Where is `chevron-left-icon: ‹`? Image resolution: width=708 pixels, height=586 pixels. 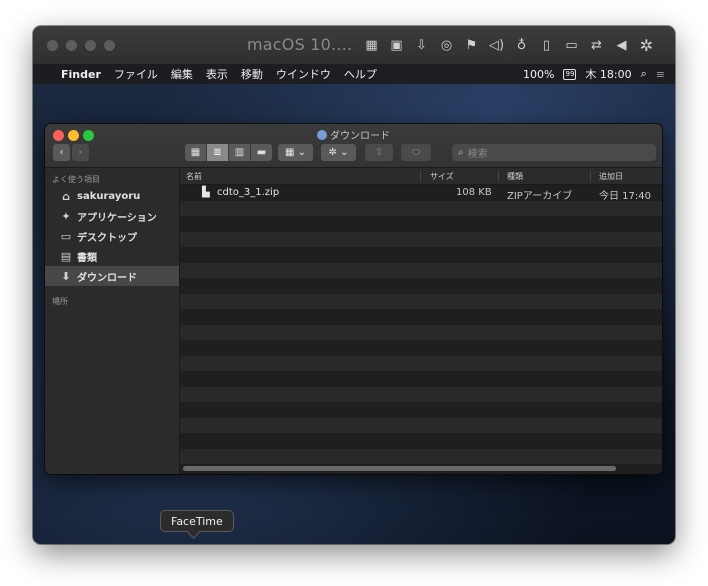
chevron-left-icon: ‹ is located at coordinates (61, 152).